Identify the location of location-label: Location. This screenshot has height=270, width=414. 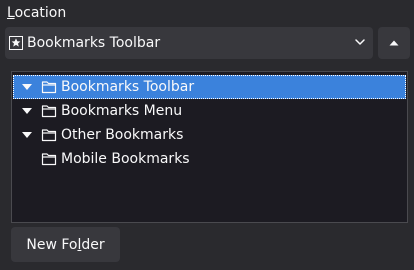
(36, 13).